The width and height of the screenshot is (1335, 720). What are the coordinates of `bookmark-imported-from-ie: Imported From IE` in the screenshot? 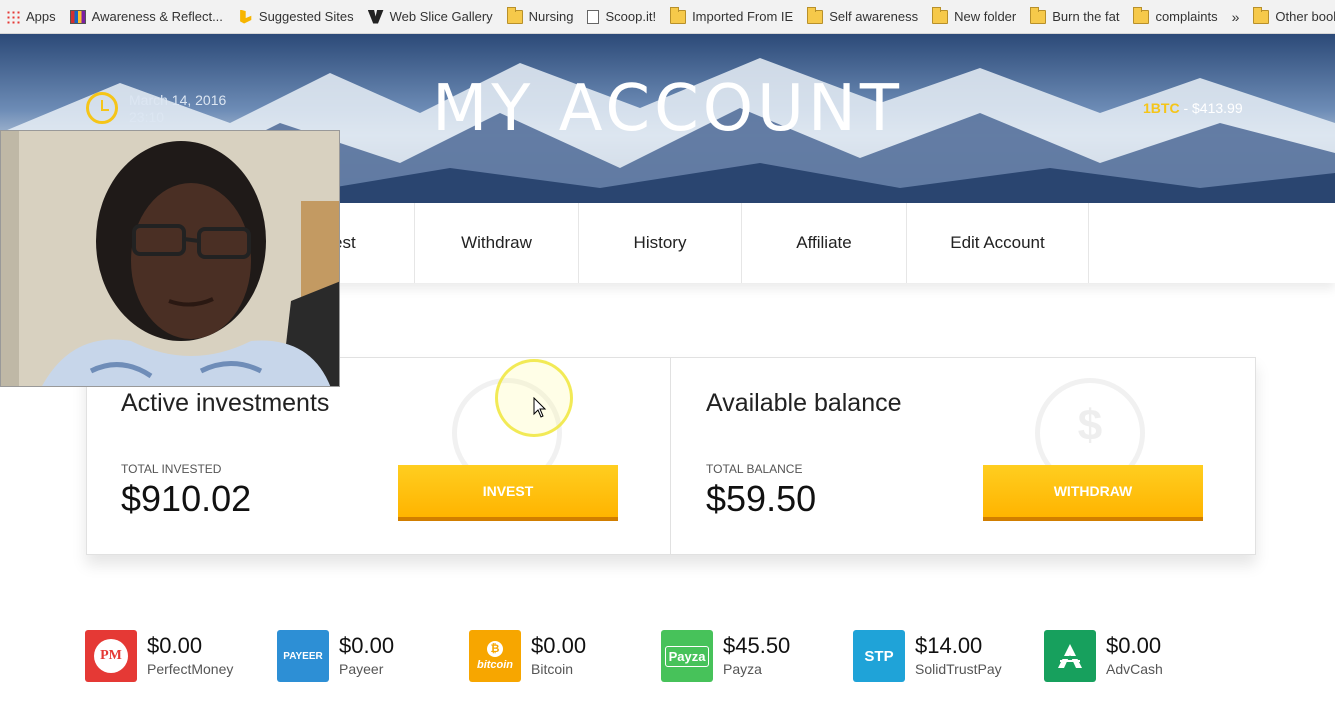 It's located at (732, 15).